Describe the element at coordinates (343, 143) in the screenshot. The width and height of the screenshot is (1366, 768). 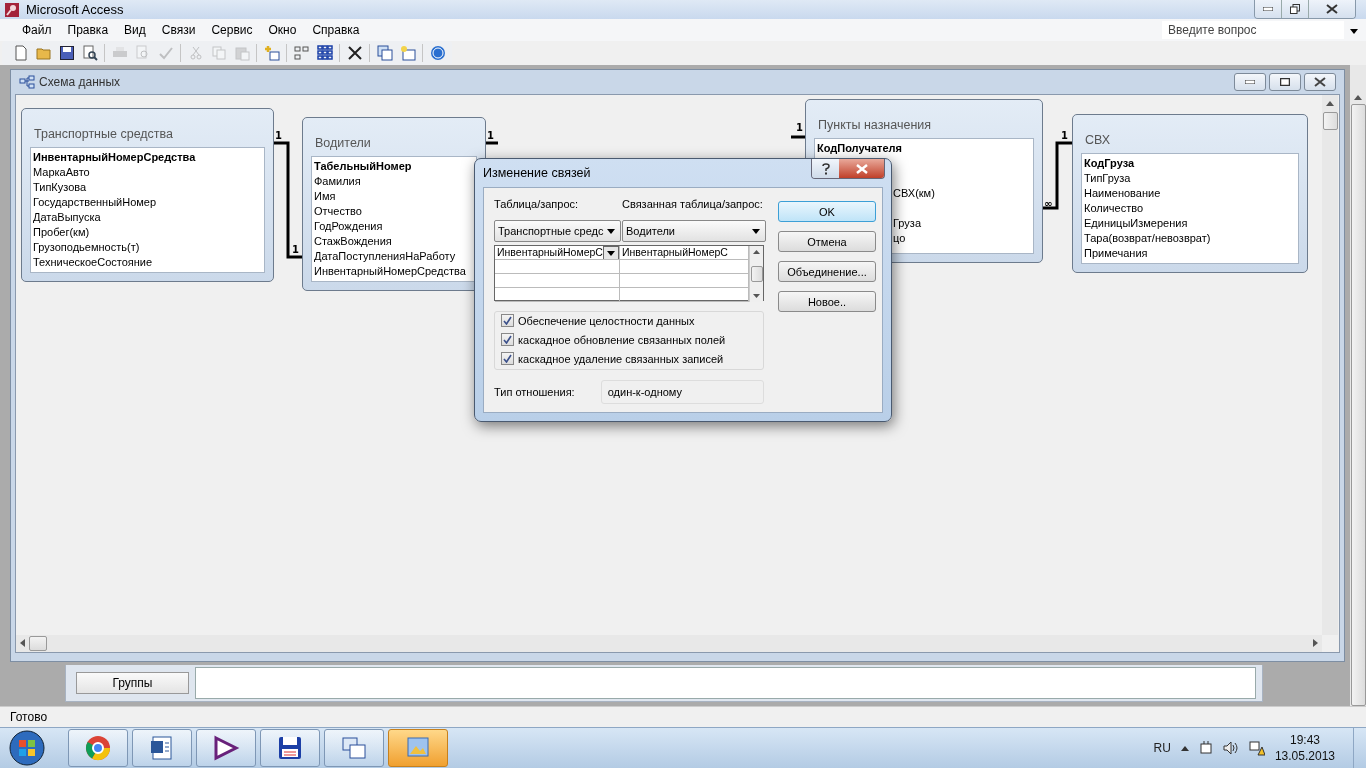
I see `table-title: Водители` at that location.